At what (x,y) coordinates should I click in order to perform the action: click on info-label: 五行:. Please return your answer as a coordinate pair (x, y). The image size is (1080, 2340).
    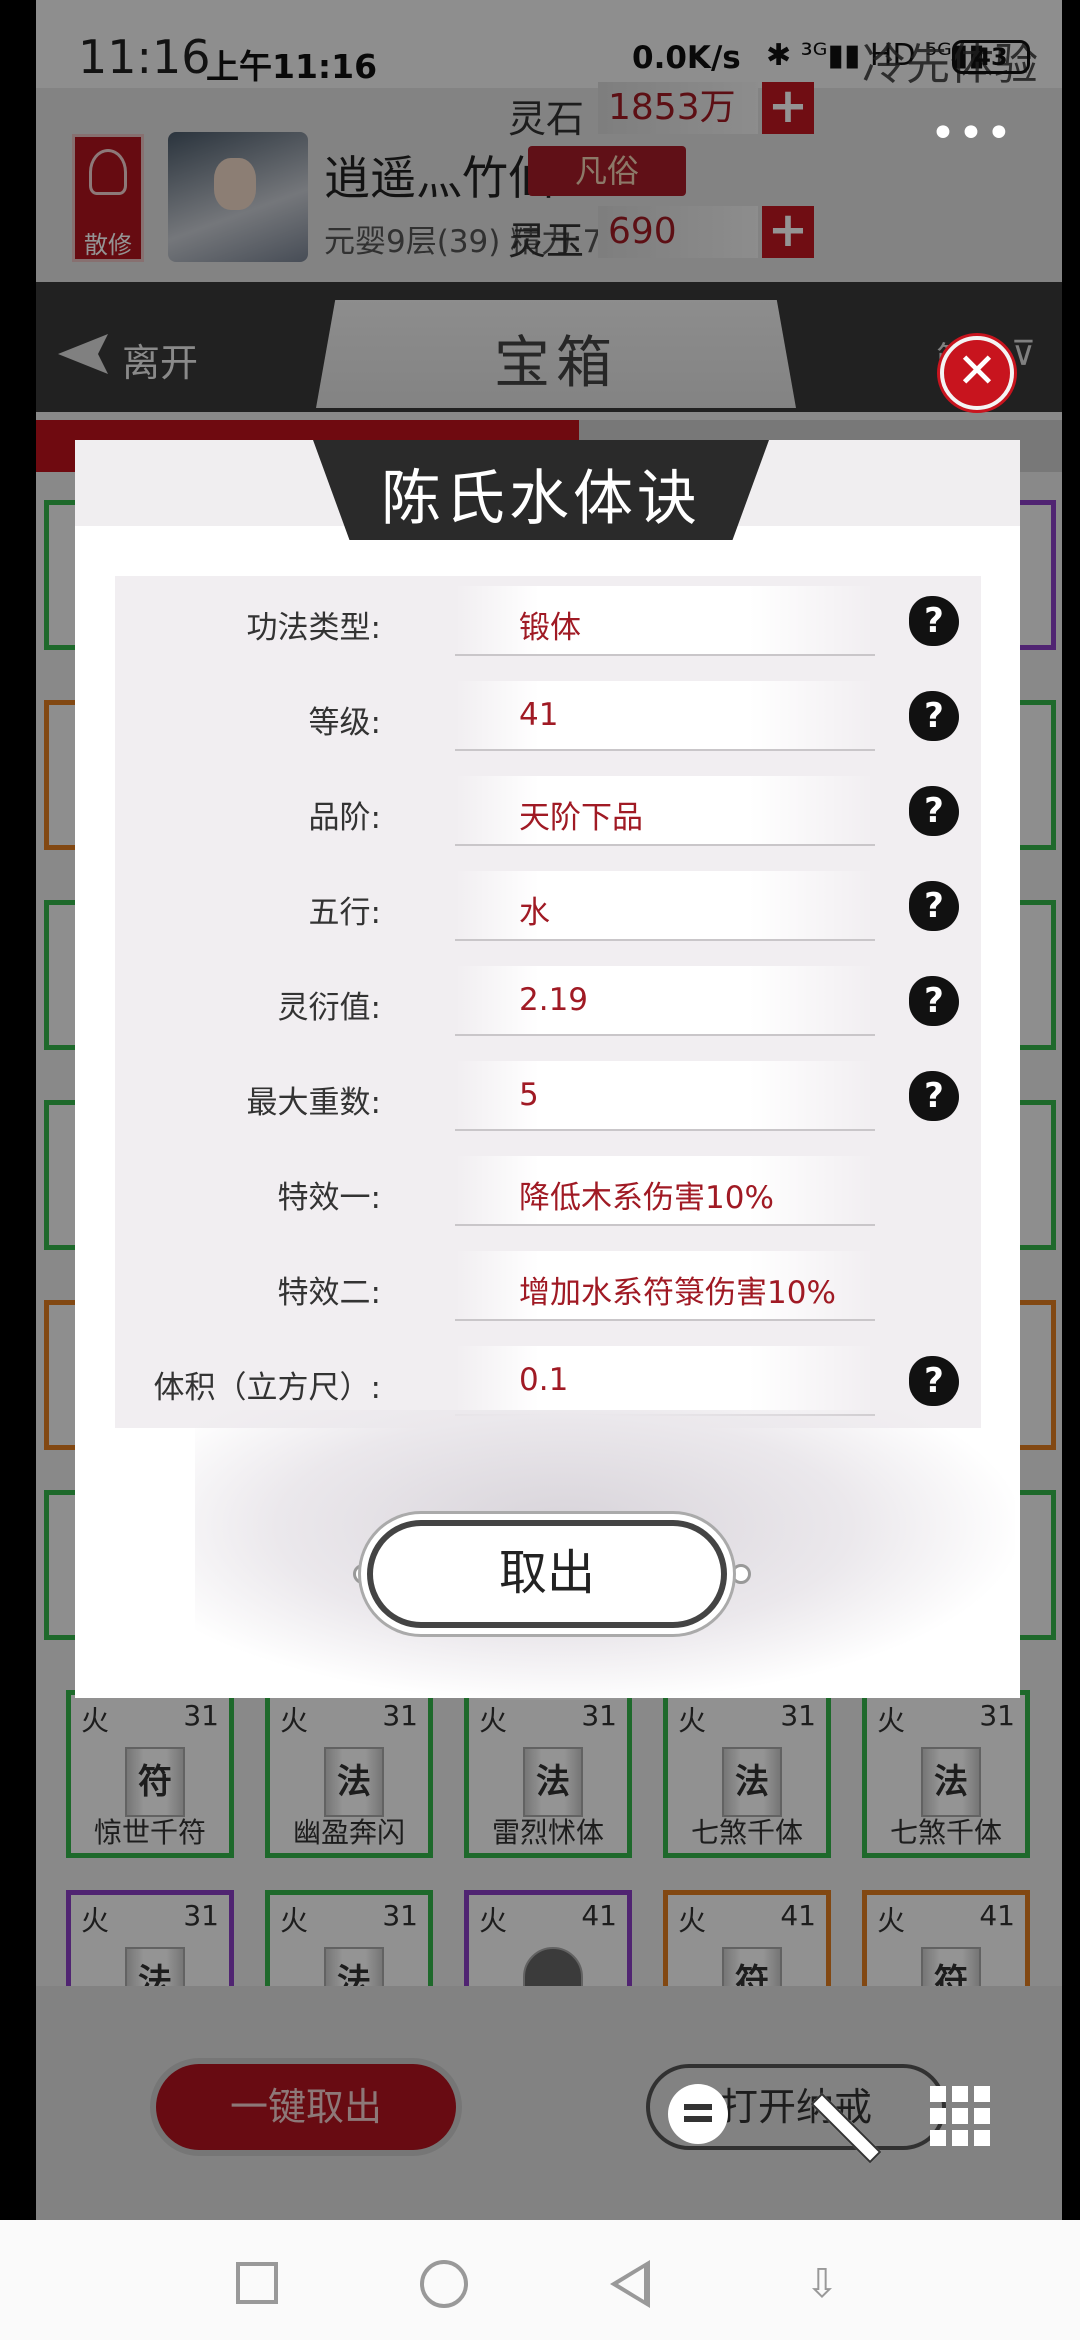
    Looking at the image, I should click on (344, 913).